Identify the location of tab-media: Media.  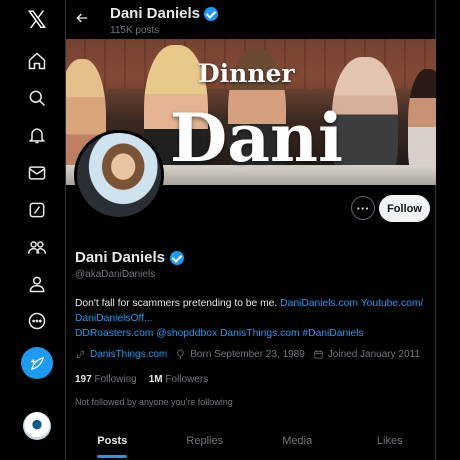
(297, 442).